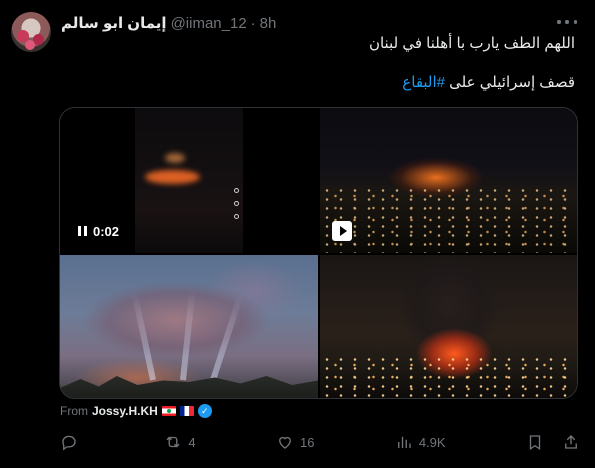  I want to click on timestamp: 8h, so click(268, 23).